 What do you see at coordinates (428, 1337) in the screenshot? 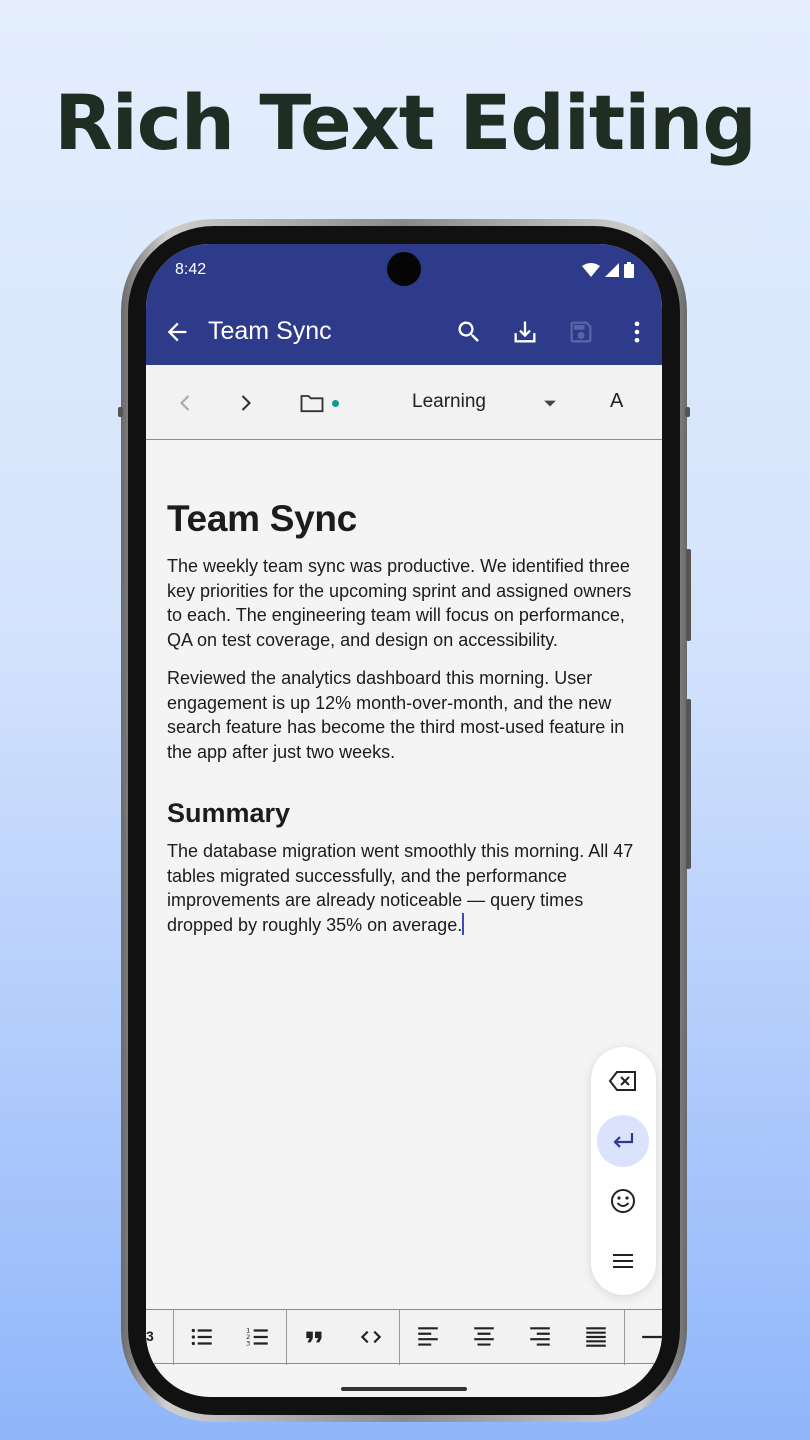
I see `align-left-icon` at bounding box center [428, 1337].